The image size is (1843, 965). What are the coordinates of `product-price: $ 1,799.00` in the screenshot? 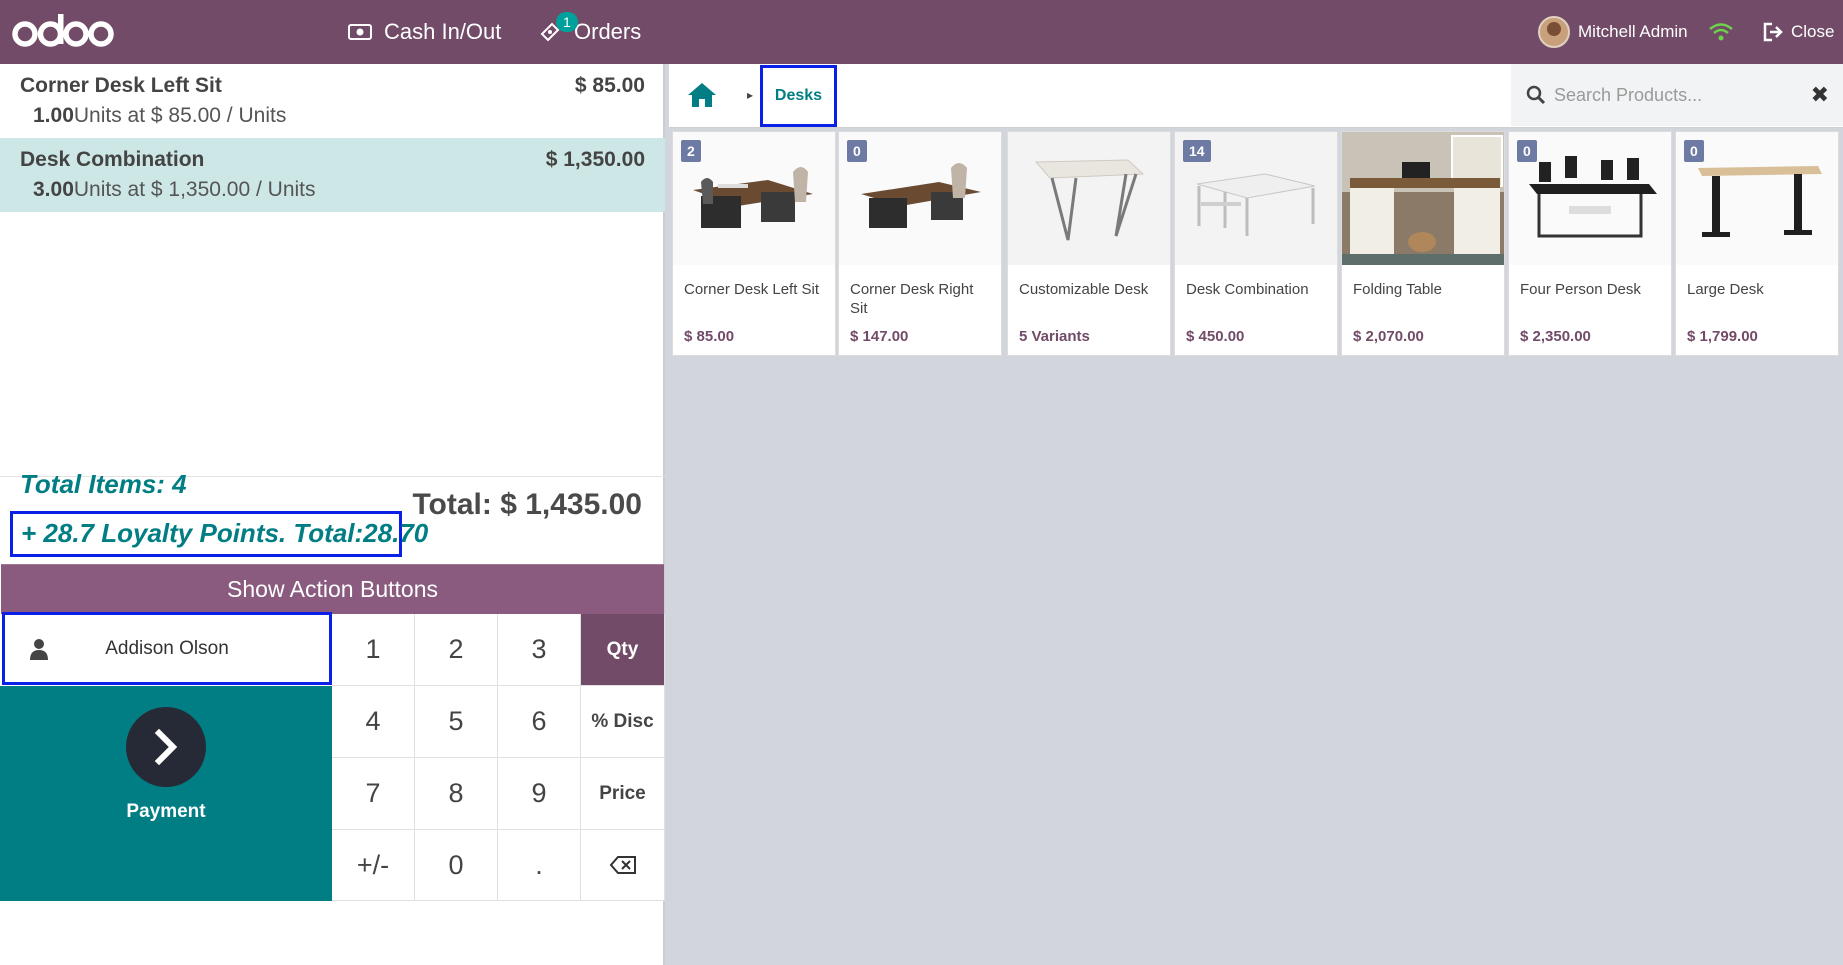 It's located at (1722, 336).